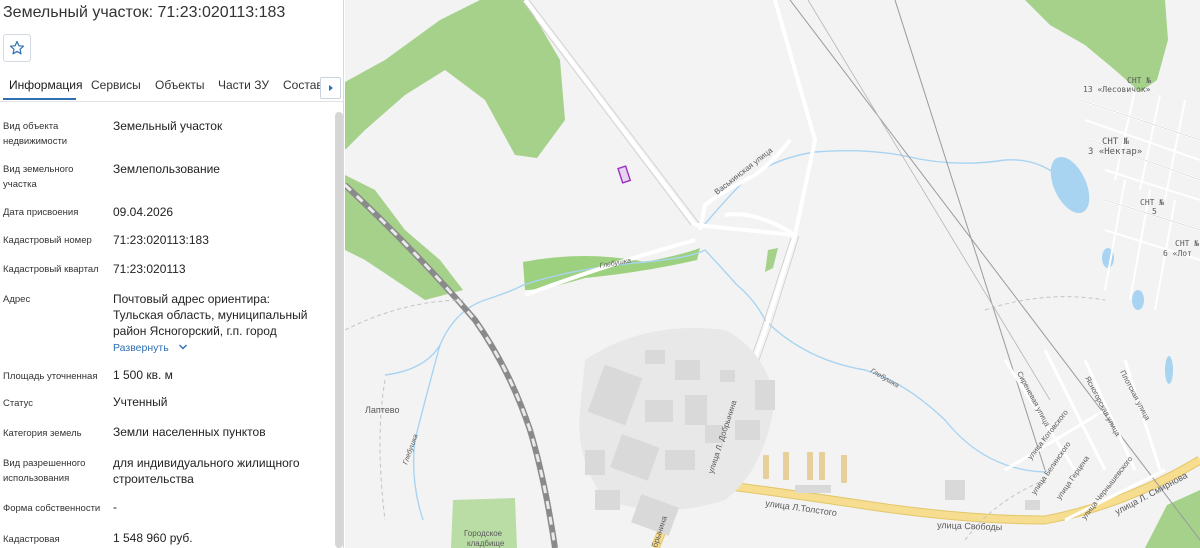 This screenshot has height=548, width=1200. Describe the element at coordinates (161, 240) in the screenshot. I see `field-value: 71:23:020113:183` at that location.